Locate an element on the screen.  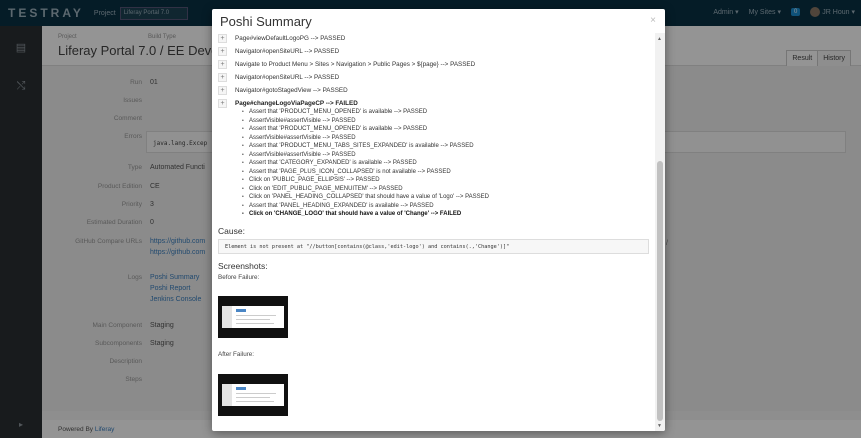
modal-scrollbar: ▲ ▼ is located at coordinates (660, 232).